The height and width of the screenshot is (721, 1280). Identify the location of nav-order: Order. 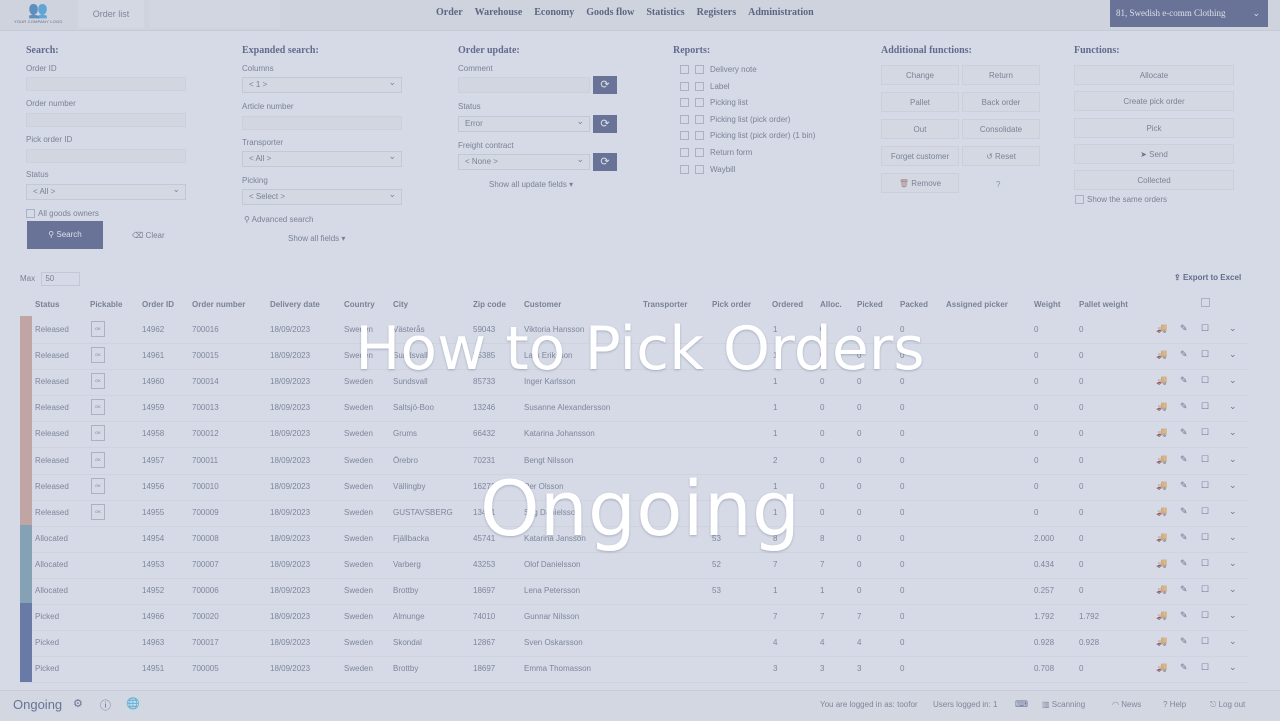
(449, 14).